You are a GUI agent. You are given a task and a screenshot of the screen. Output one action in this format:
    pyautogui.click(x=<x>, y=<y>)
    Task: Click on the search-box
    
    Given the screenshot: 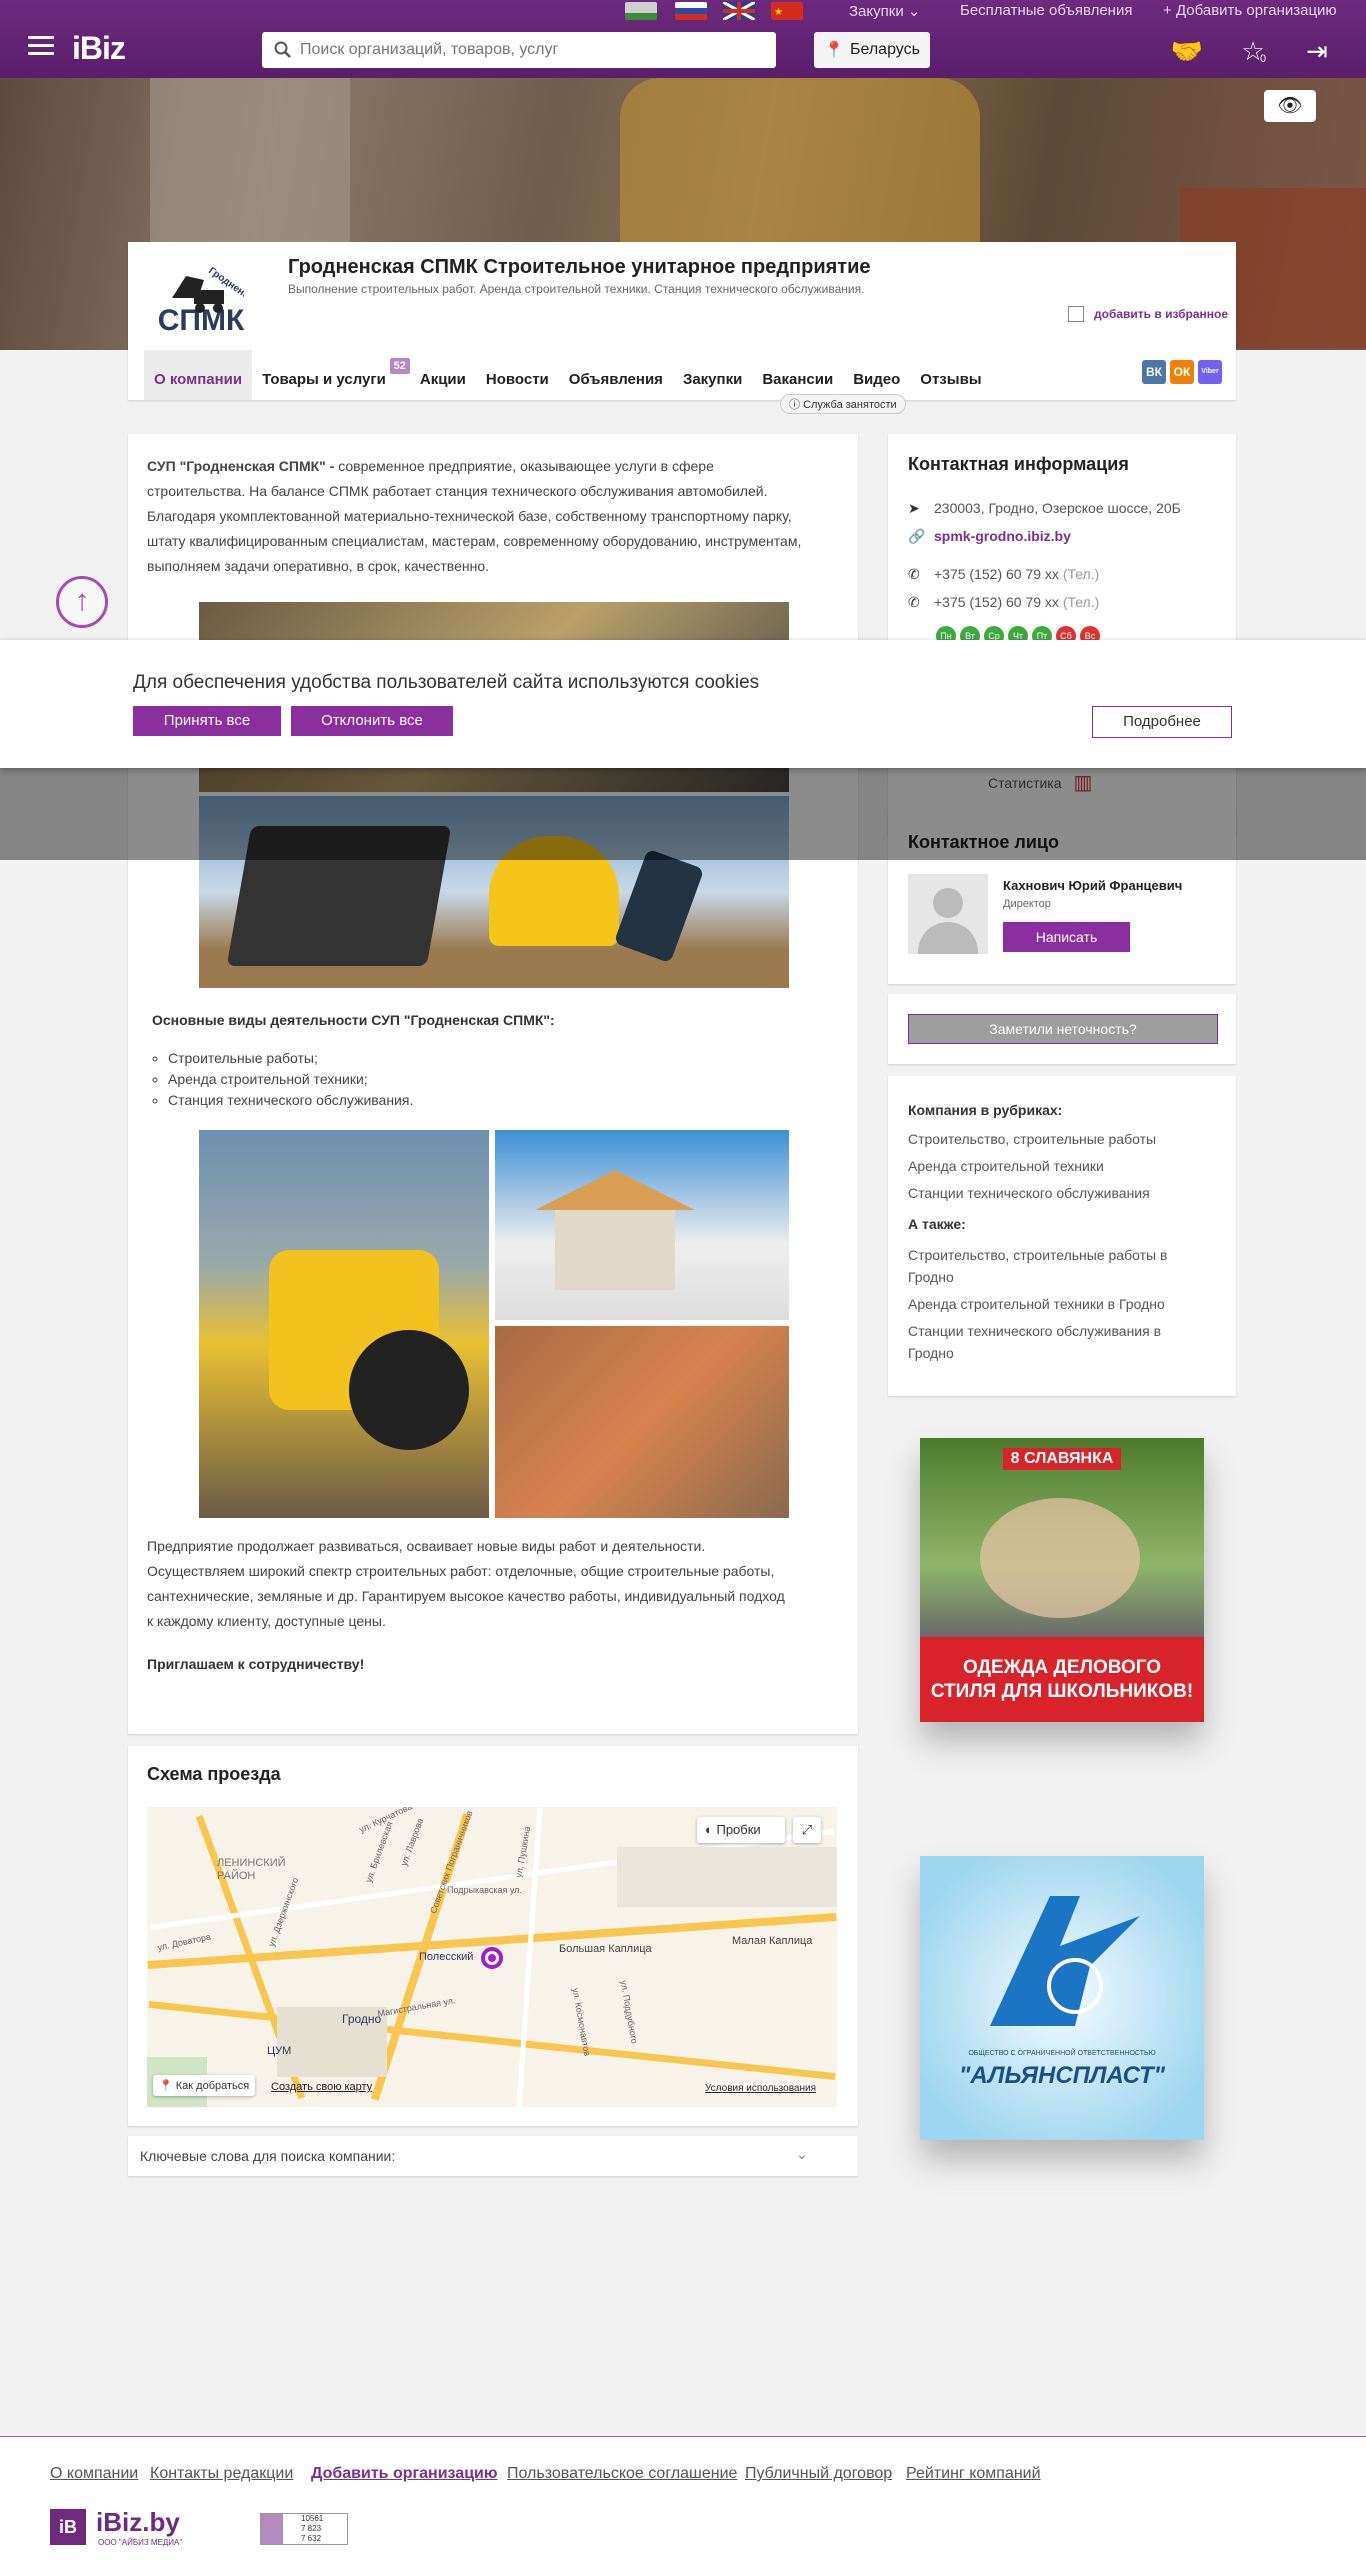 What is the action you would take?
    pyautogui.click(x=519, y=50)
    